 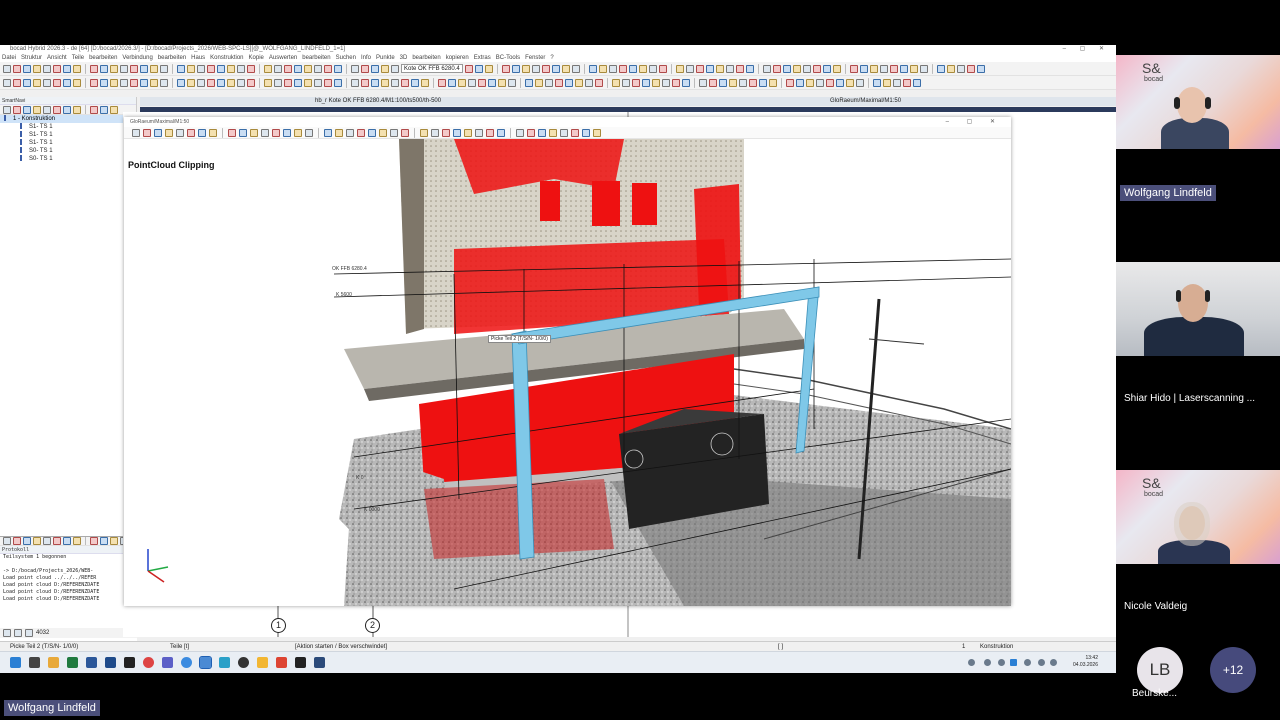 I want to click on outlook-icon, so click(x=110, y=662).